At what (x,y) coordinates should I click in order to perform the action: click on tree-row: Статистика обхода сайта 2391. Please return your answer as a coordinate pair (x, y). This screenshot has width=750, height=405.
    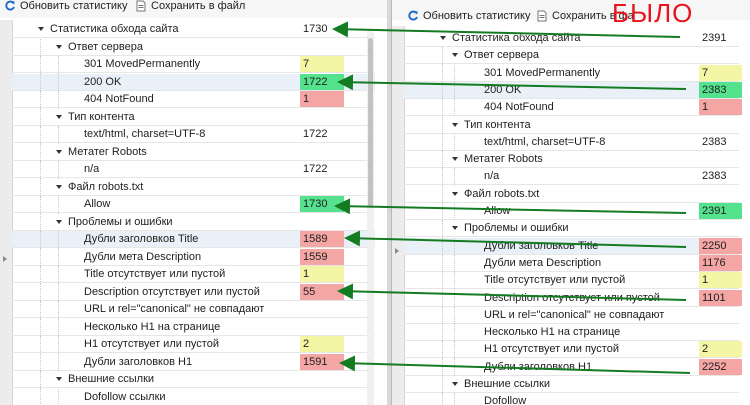
    Looking at the image, I should click on (571, 38).